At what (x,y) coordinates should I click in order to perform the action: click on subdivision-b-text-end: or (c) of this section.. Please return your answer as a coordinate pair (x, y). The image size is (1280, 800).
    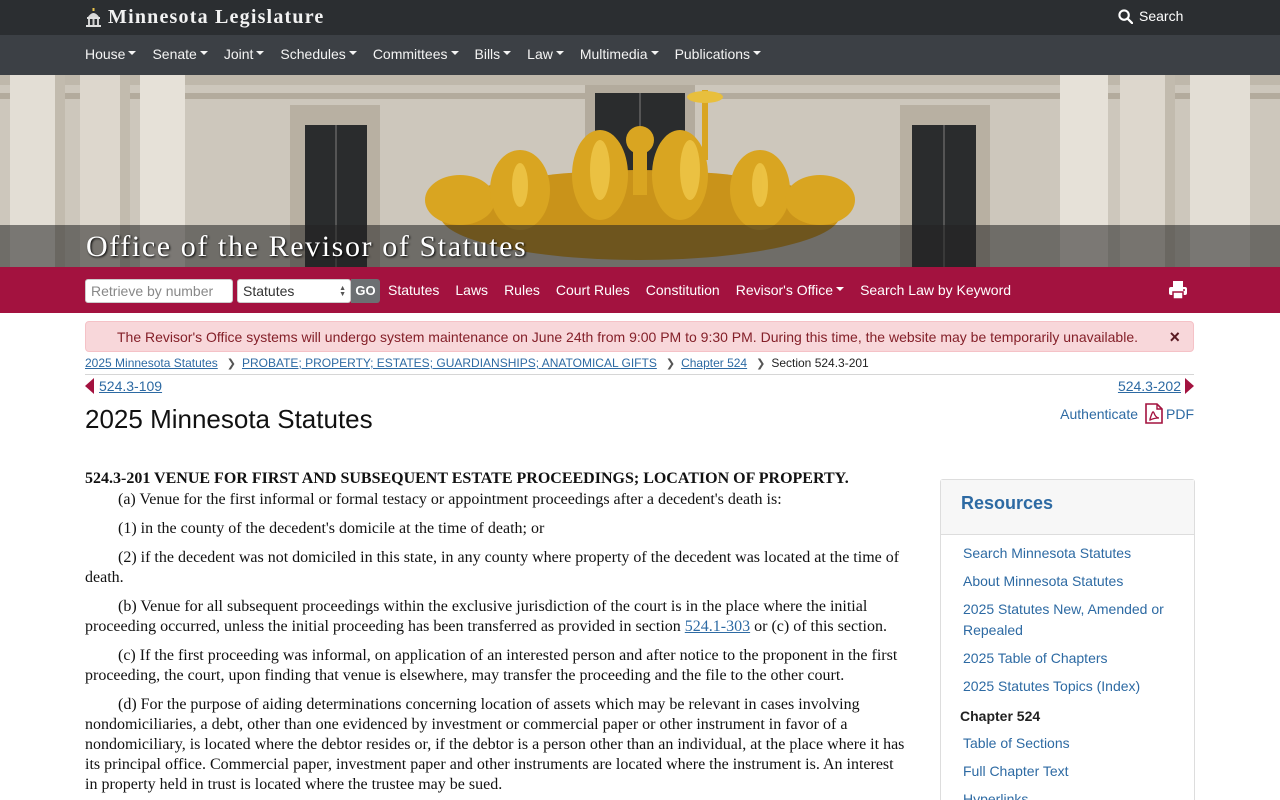
    Looking at the image, I should click on (818, 626).